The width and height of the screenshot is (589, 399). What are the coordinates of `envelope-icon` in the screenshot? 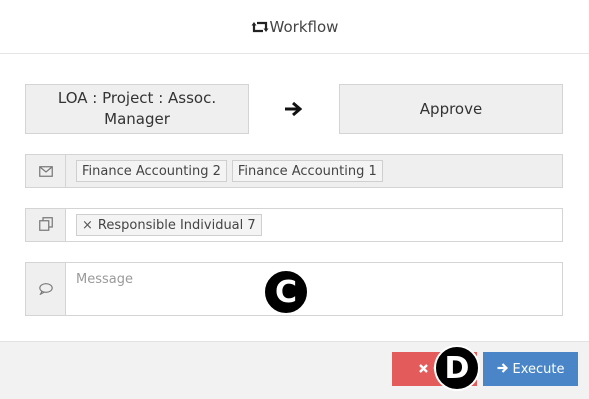 It's located at (45, 171).